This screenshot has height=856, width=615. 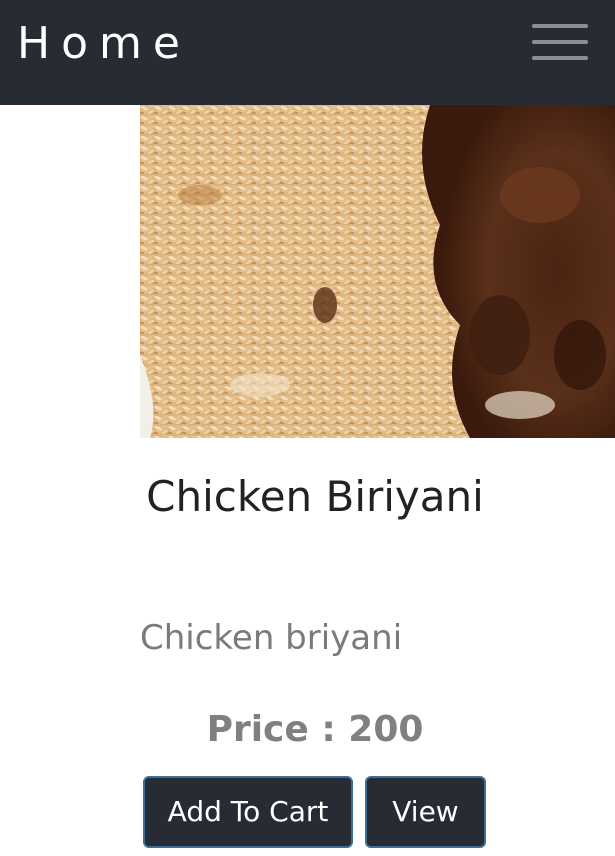 I want to click on view-button: View, so click(x=425, y=812).